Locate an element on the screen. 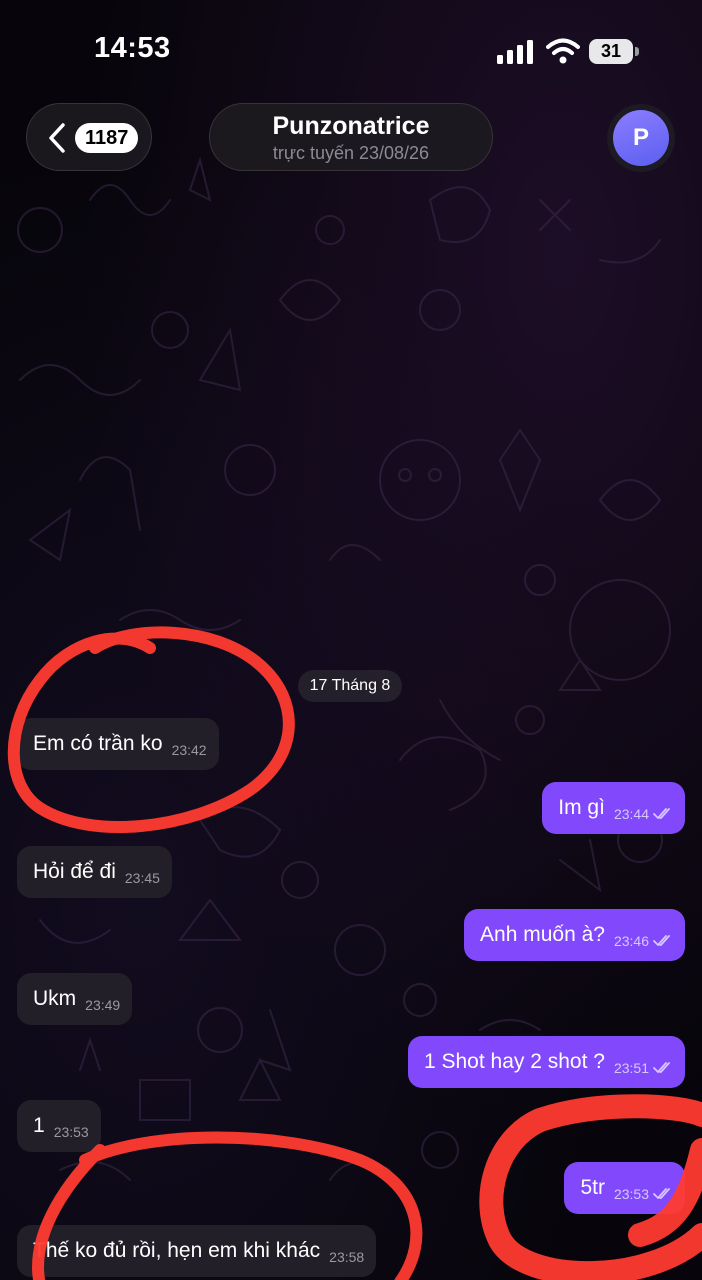  chat-last-seen: trực tuyến 23/08/26 is located at coordinates (351, 153).